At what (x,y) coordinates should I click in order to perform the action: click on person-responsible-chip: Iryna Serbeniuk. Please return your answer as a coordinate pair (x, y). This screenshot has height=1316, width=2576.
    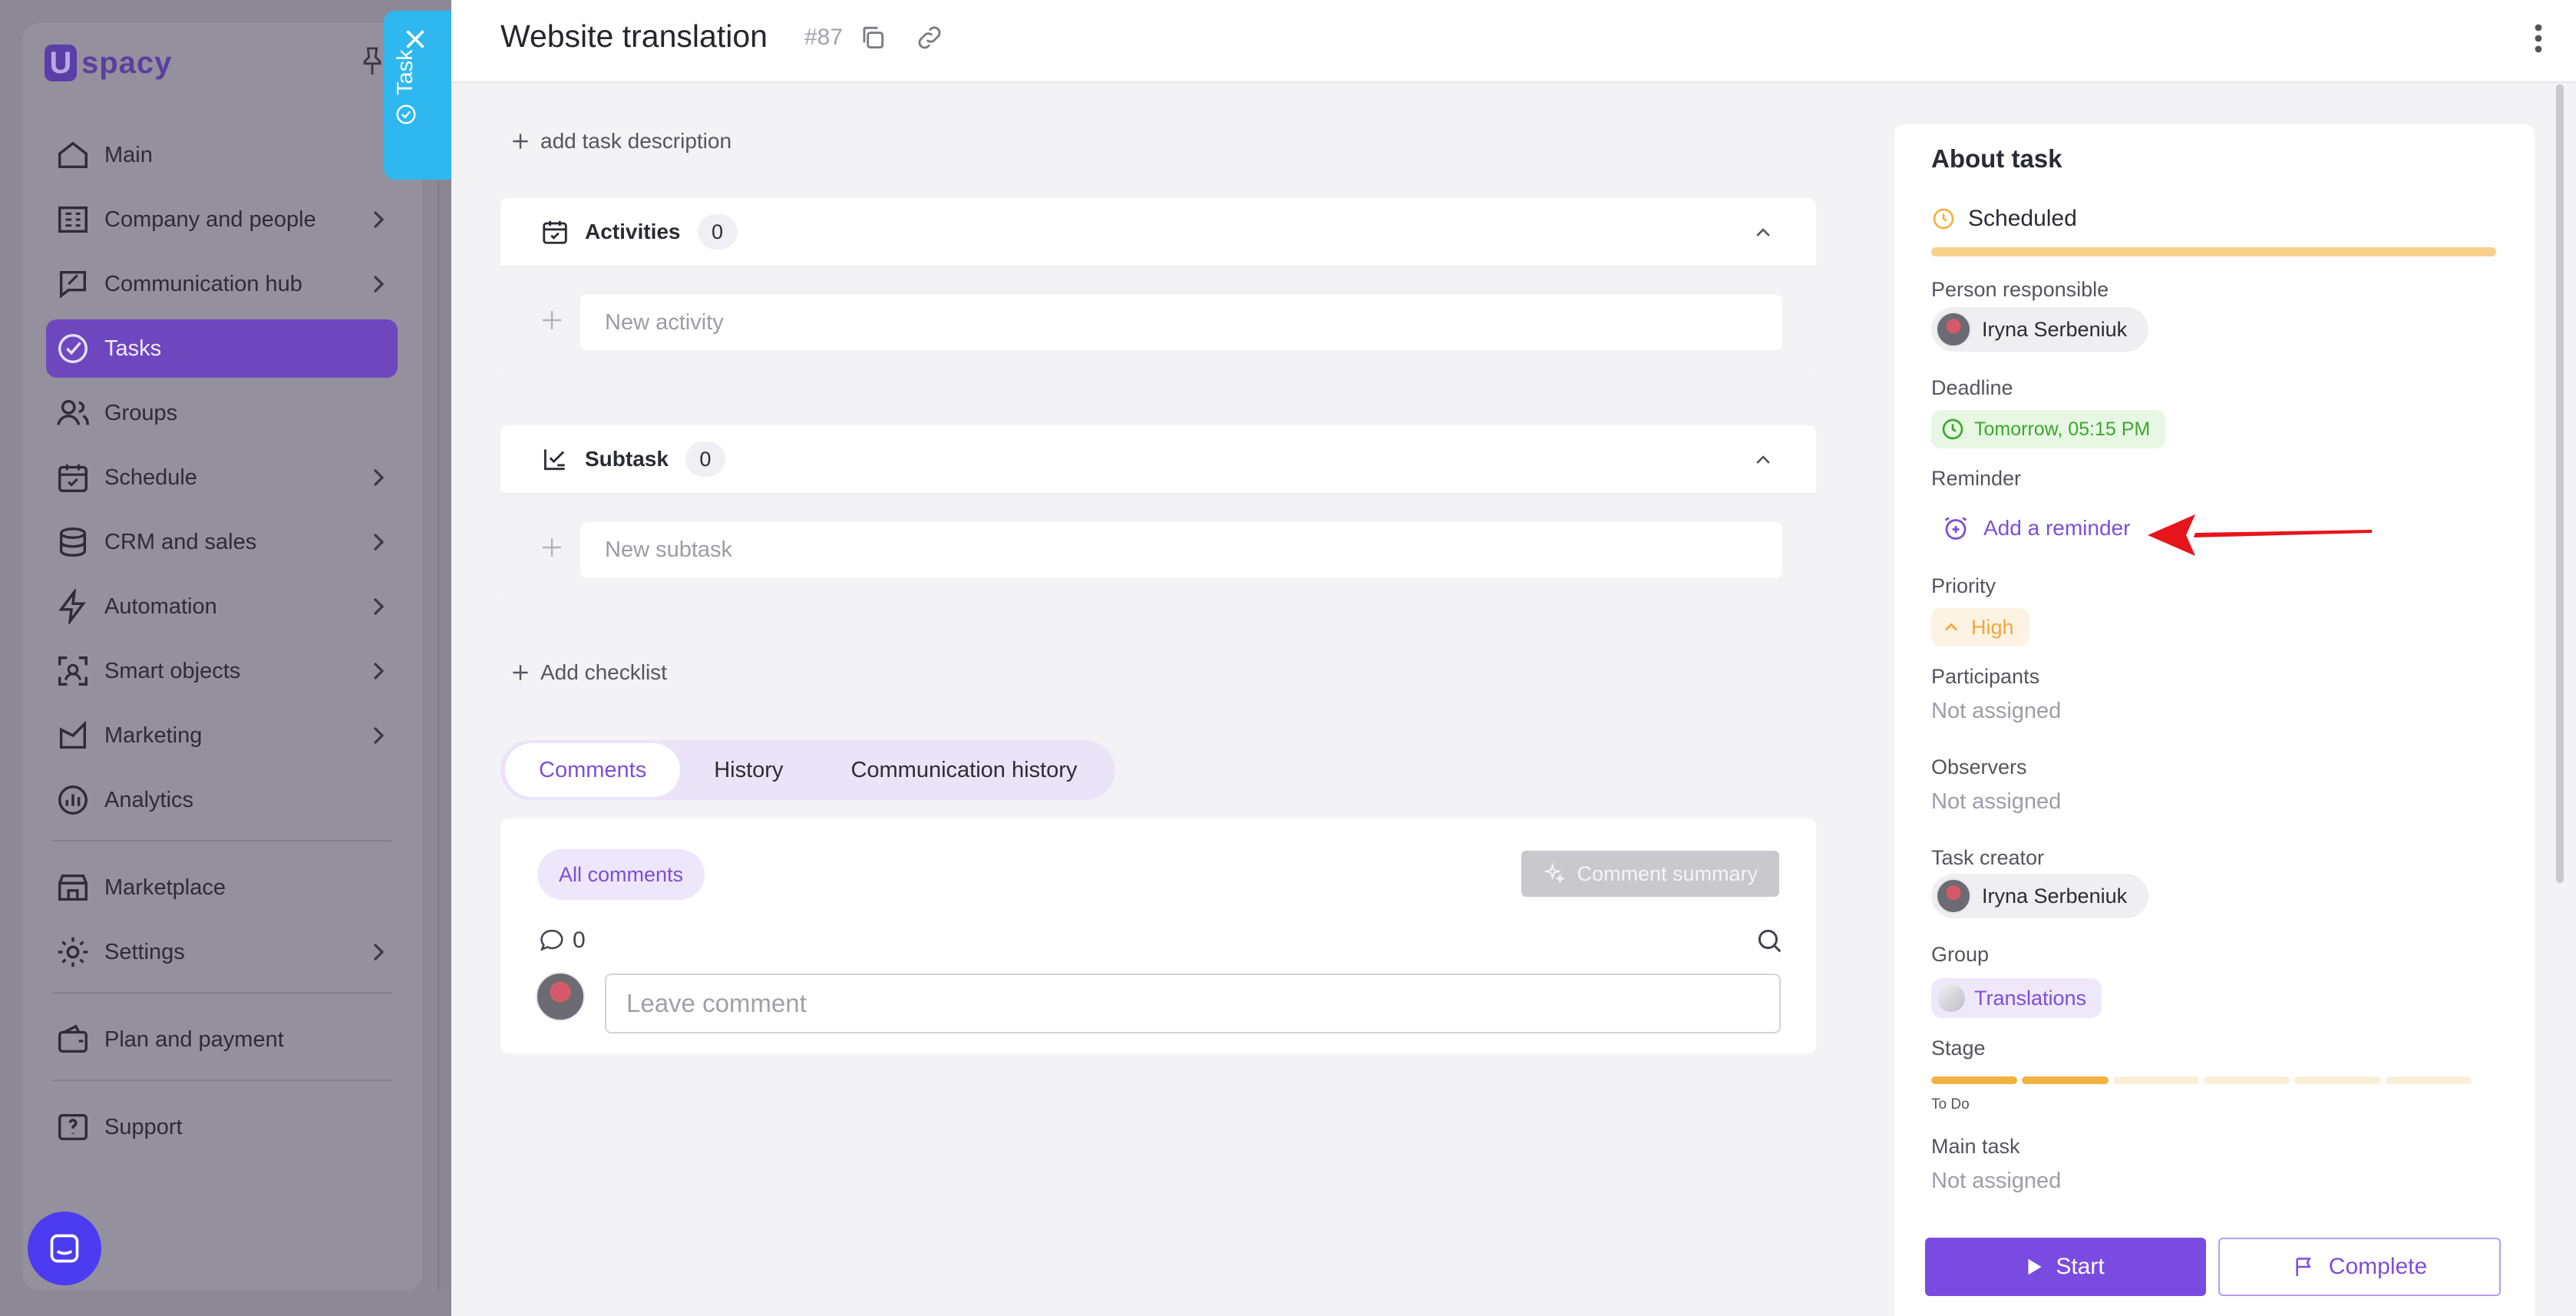
    Looking at the image, I should click on (2040, 329).